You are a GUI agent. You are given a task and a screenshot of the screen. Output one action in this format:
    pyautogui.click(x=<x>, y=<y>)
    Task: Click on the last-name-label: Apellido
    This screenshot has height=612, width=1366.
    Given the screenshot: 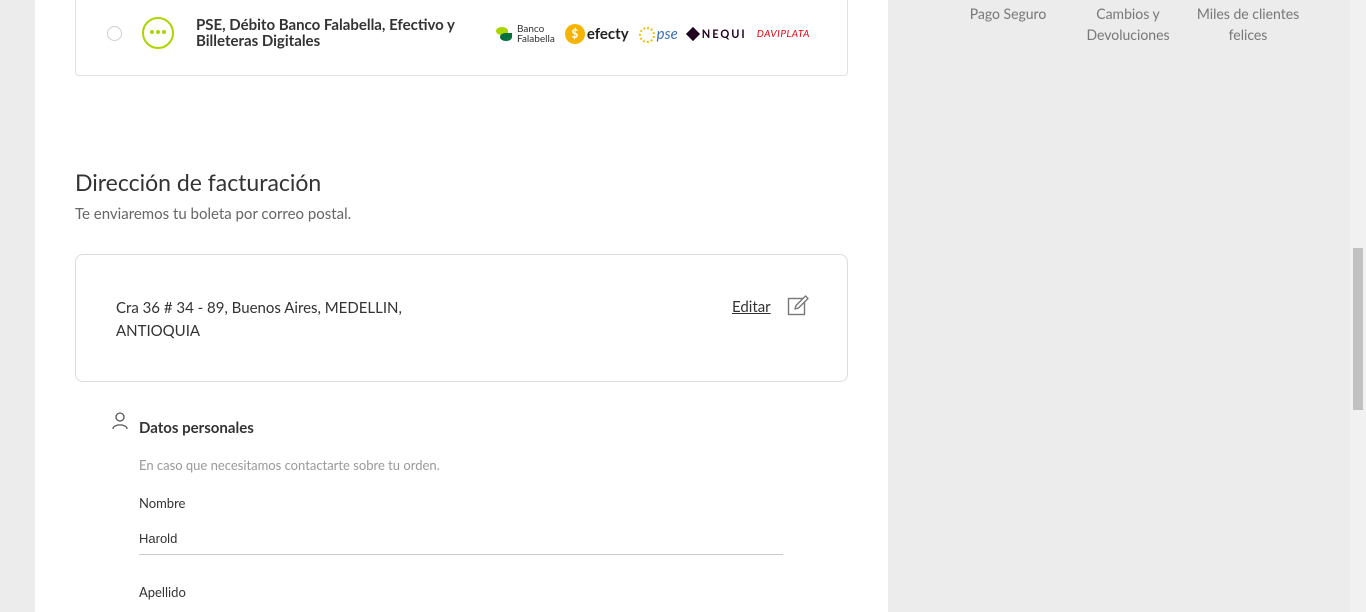 What is the action you would take?
    pyautogui.click(x=162, y=592)
    